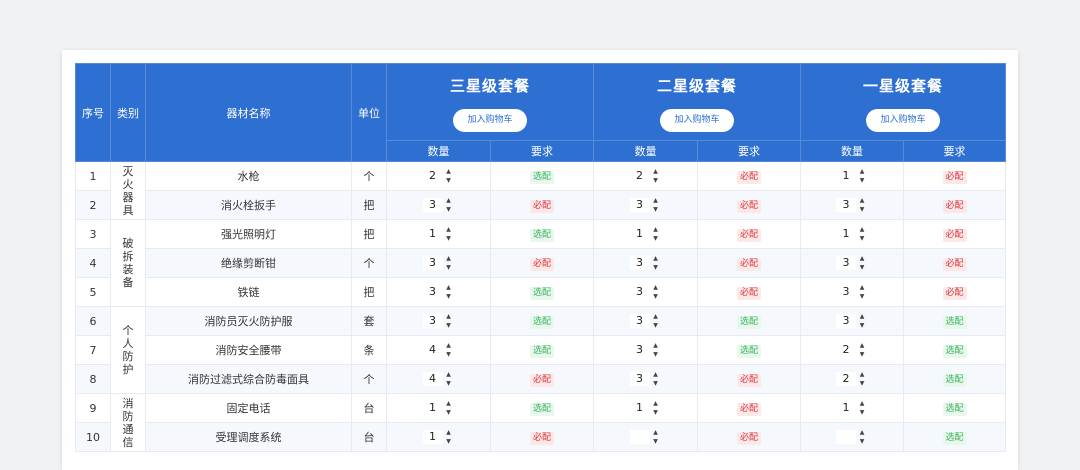  I want to click on quantity-stepper: ▲ ▼, so click(645, 437).